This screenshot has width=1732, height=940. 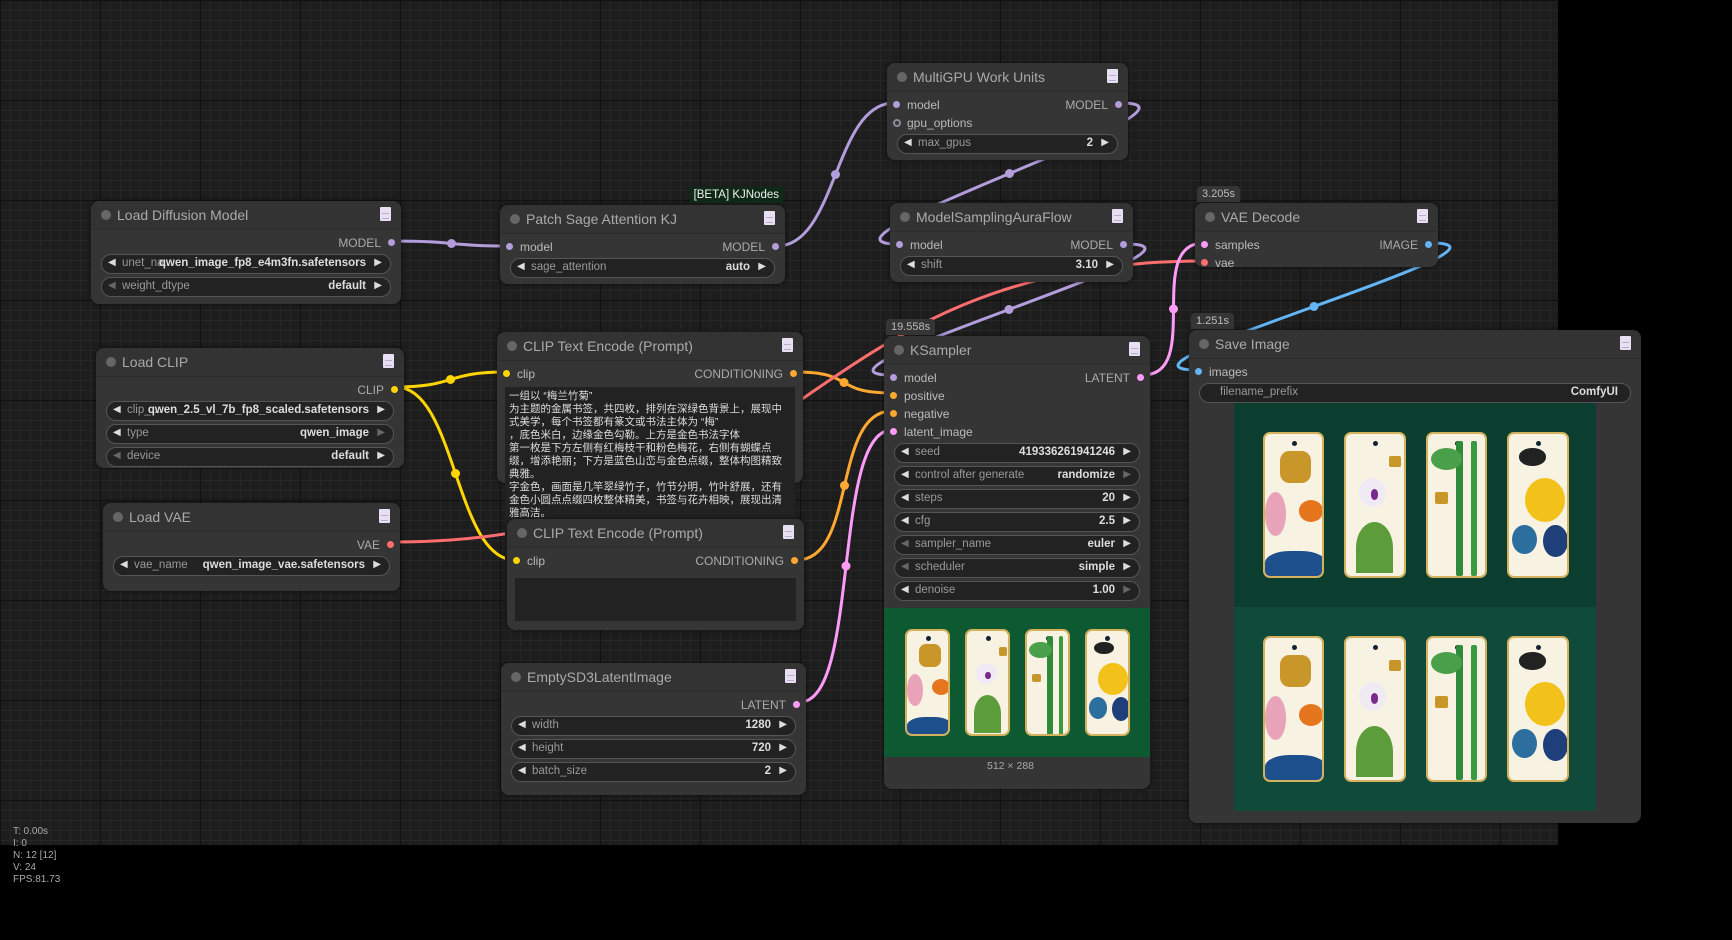 What do you see at coordinates (1415, 344) in the screenshot?
I see `node-header: Save Image` at bounding box center [1415, 344].